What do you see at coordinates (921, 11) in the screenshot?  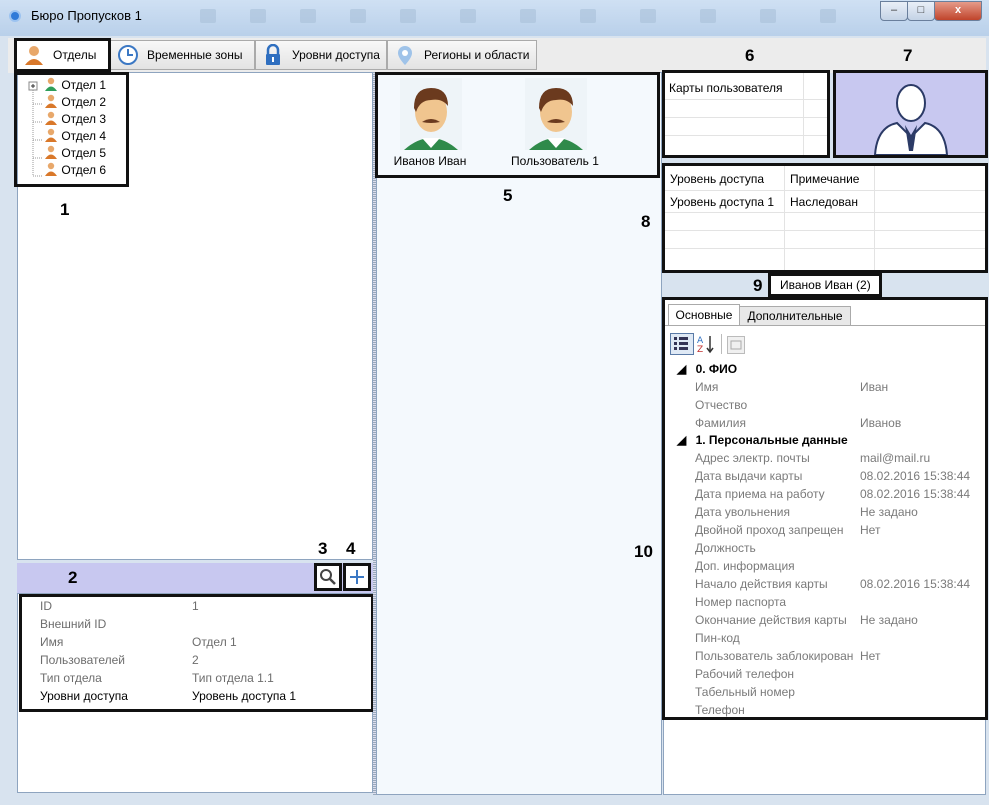 I see `maximize-button: □` at bounding box center [921, 11].